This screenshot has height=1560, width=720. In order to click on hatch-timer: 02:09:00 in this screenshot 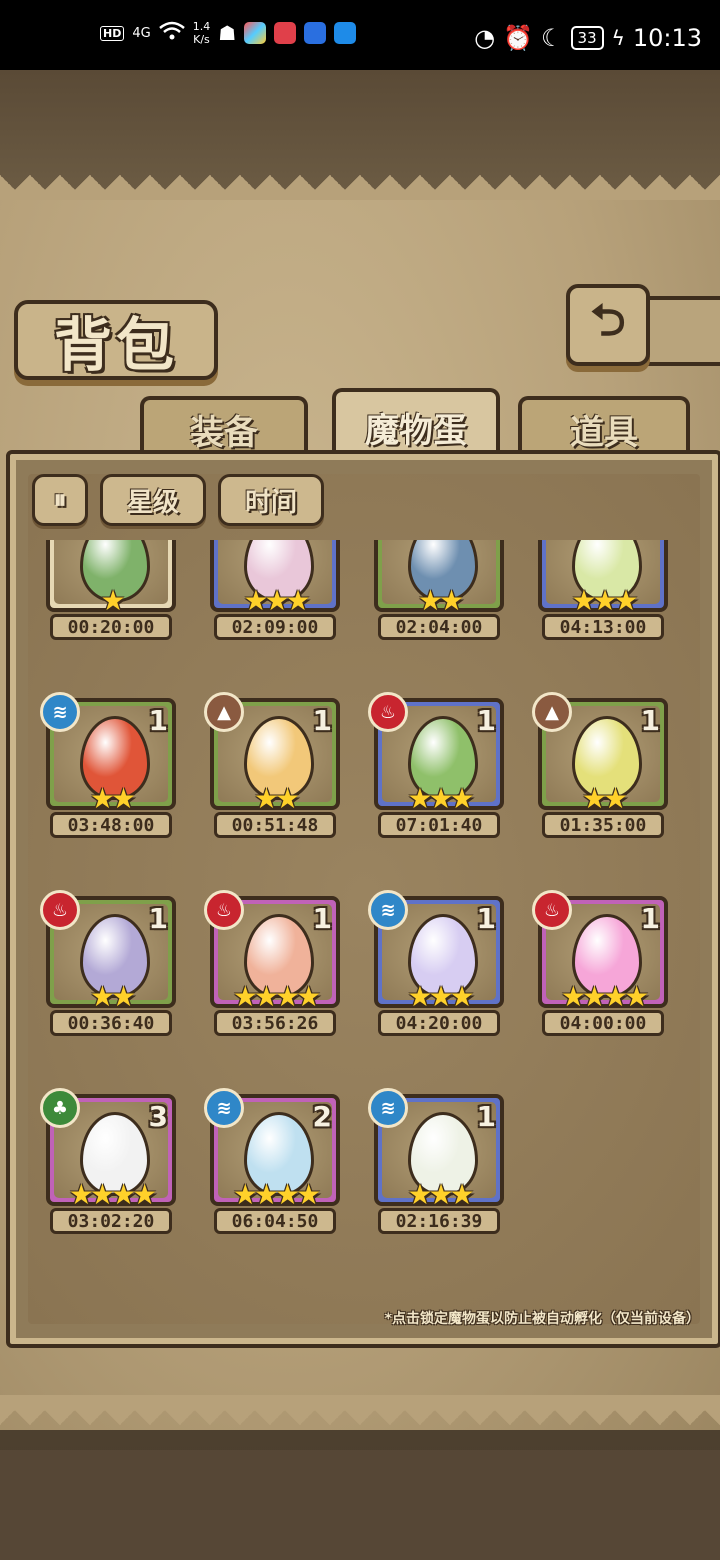, I will do `click(275, 627)`.